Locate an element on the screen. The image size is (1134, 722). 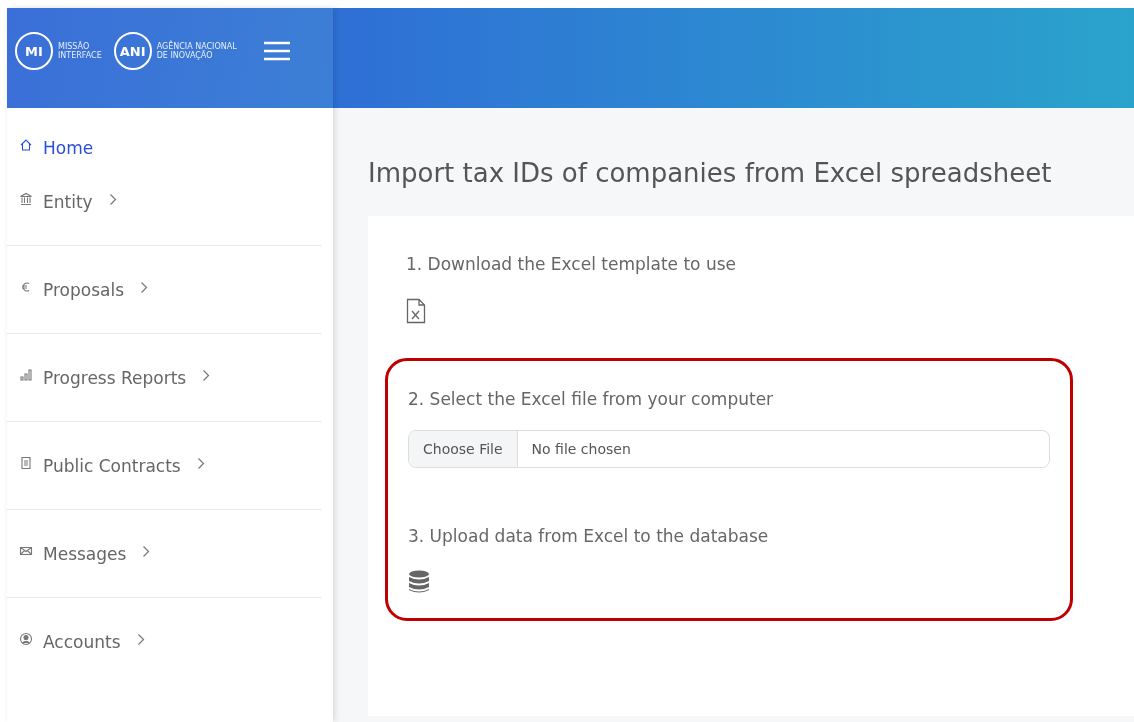
menu-icon is located at coordinates (276, 51).